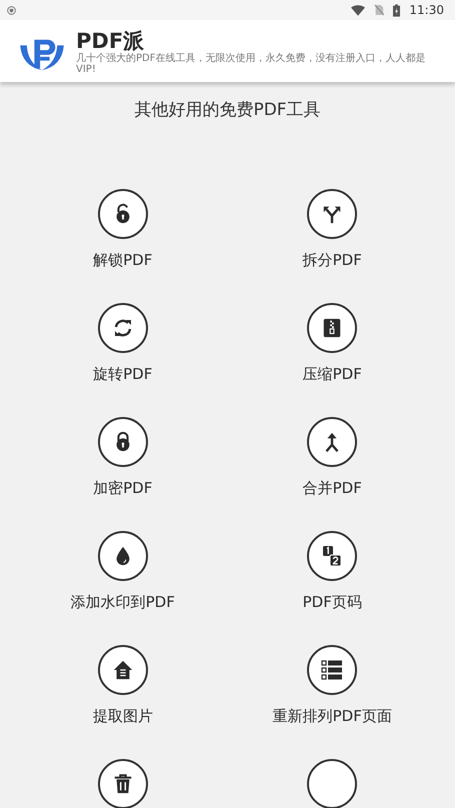 This screenshot has width=455, height=808. I want to click on tool-label: 加密PDF, so click(122, 488).